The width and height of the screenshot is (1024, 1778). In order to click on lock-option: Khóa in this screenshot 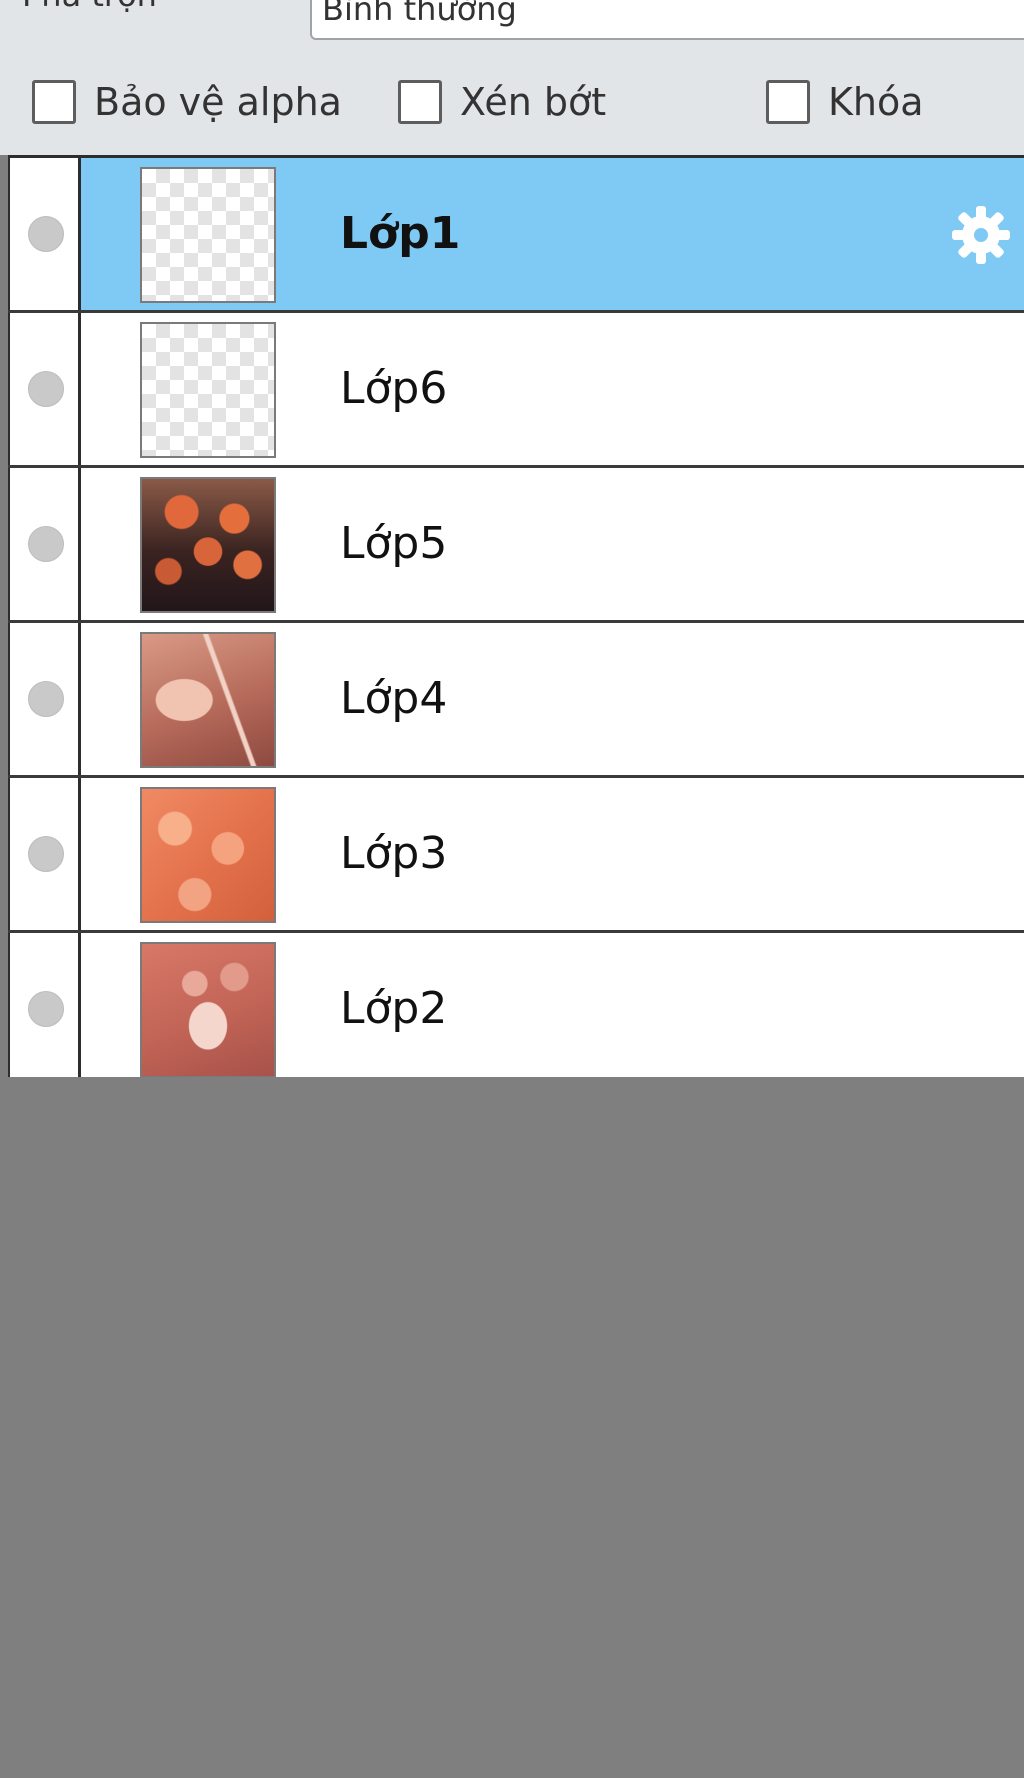, I will do `click(845, 102)`.